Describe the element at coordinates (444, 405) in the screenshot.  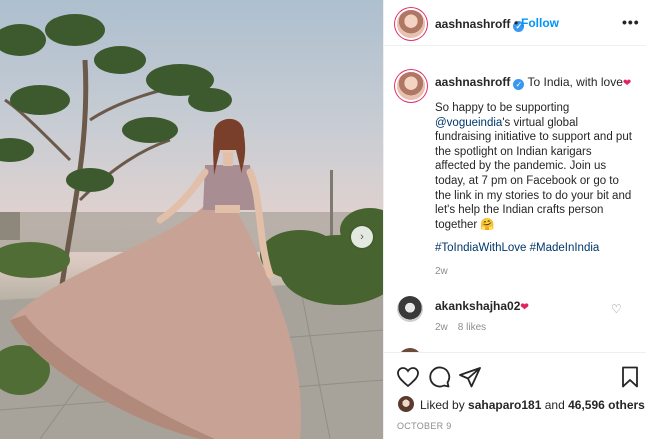
I see `likes-prefix: Liked by` at that location.